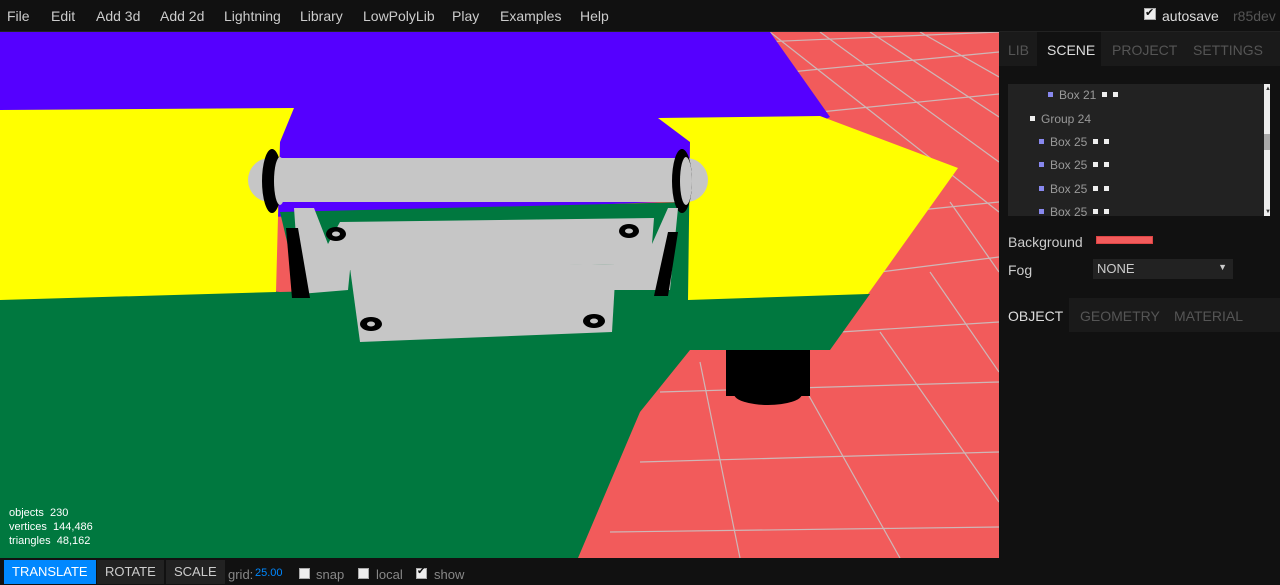 The width and height of the screenshot is (1280, 585). Describe the element at coordinates (130, 572) in the screenshot. I see `rotate-button: ROTATE` at that location.